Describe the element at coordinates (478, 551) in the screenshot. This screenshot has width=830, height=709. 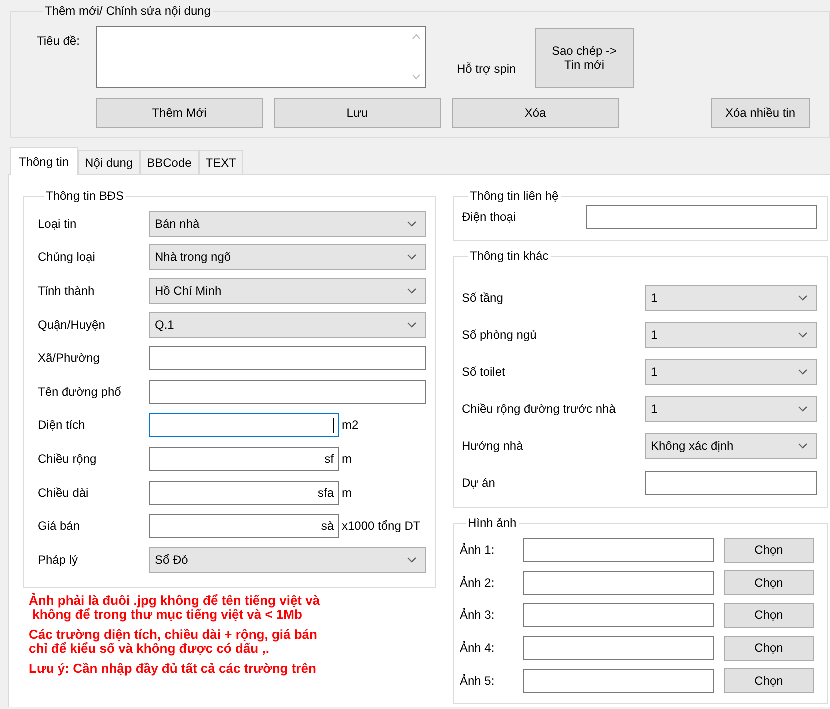
I see `field-label: Ảnh 1:` at that location.